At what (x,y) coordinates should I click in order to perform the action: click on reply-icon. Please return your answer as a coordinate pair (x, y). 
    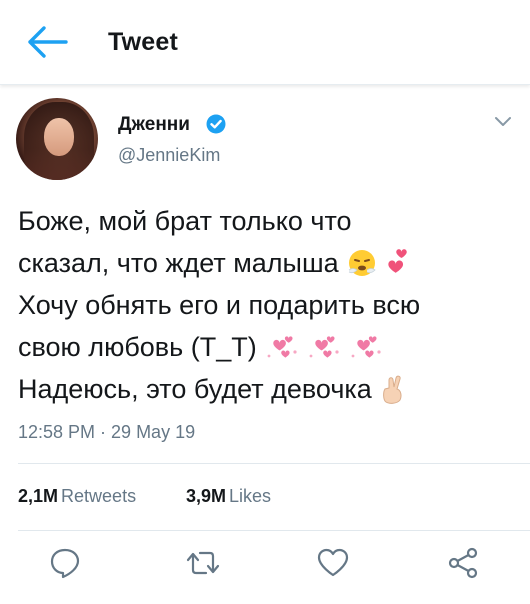
    Looking at the image, I should click on (65, 563).